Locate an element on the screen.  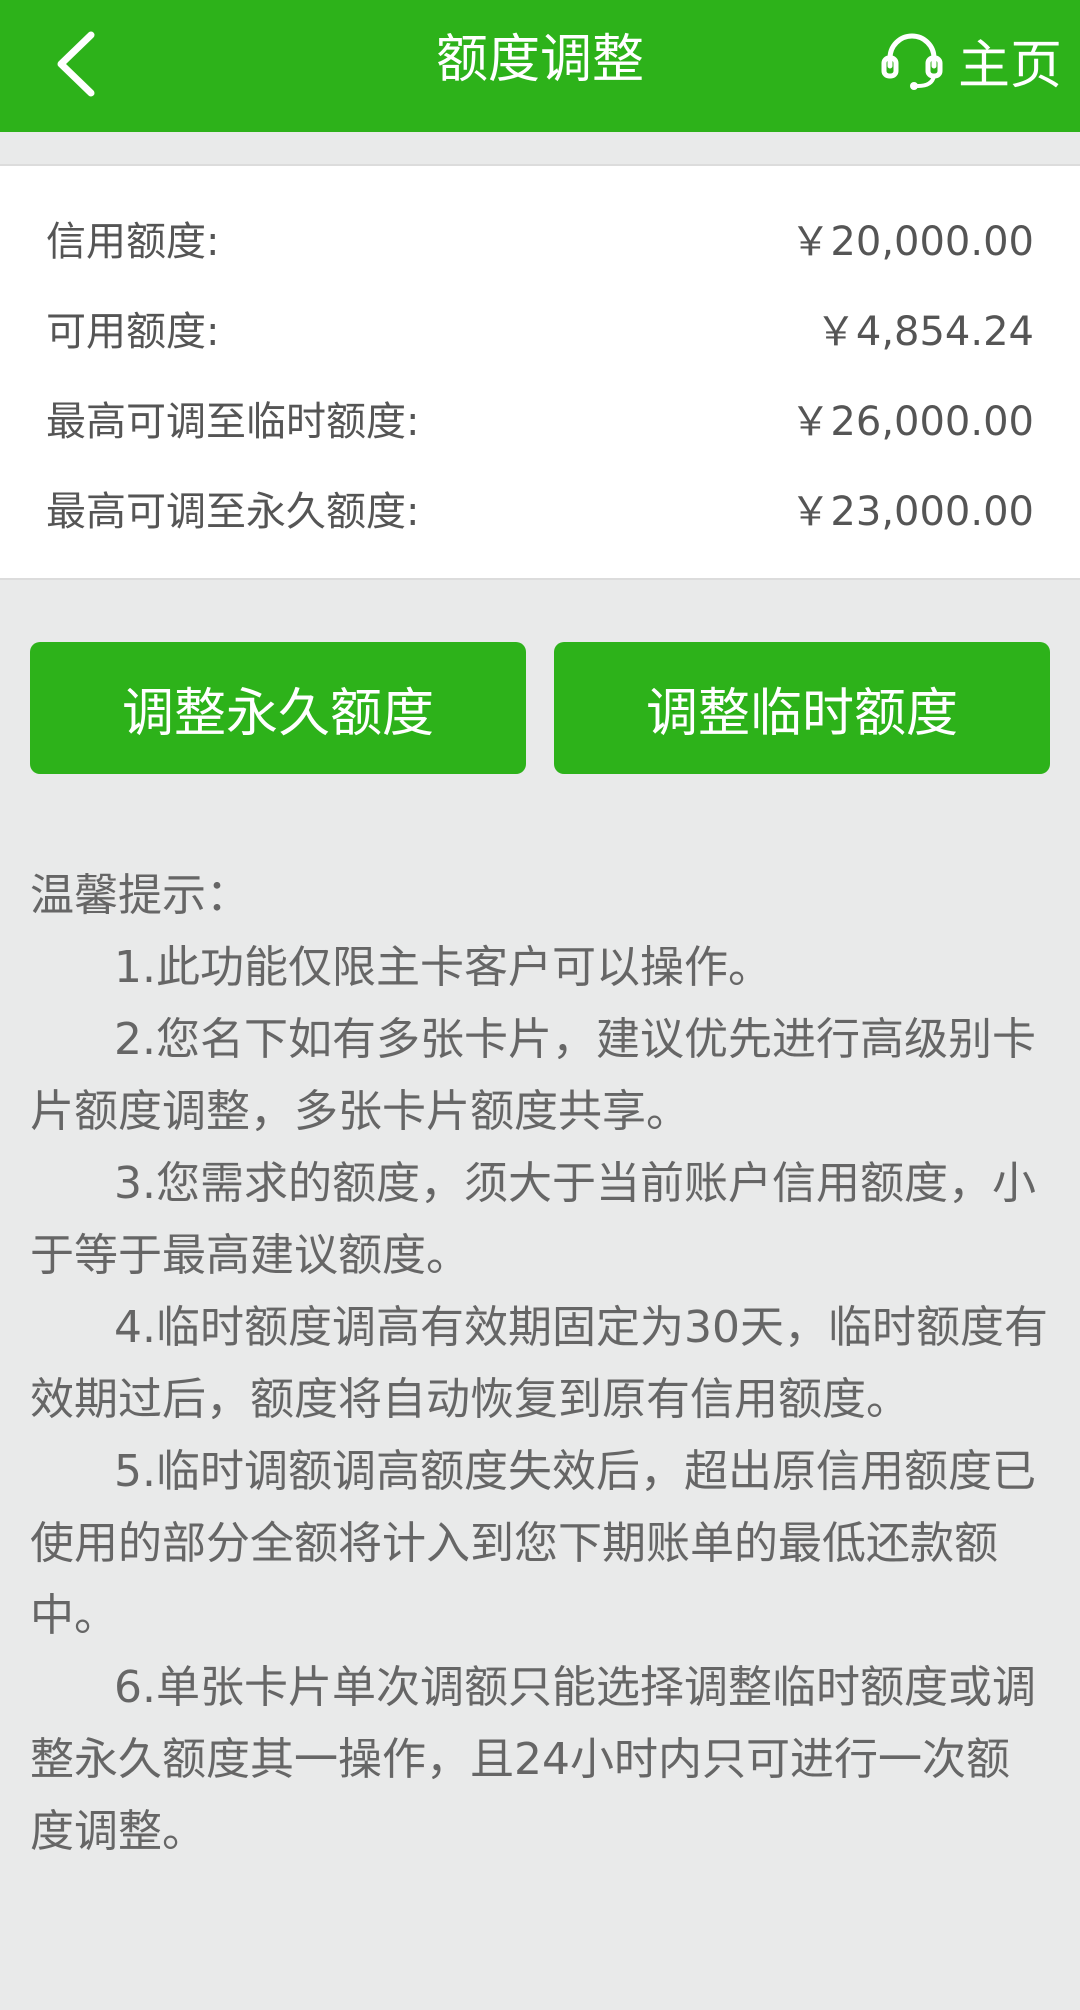
tip-item: 1.此功能仅限主卡客户可以操作。 is located at coordinates (443, 967).